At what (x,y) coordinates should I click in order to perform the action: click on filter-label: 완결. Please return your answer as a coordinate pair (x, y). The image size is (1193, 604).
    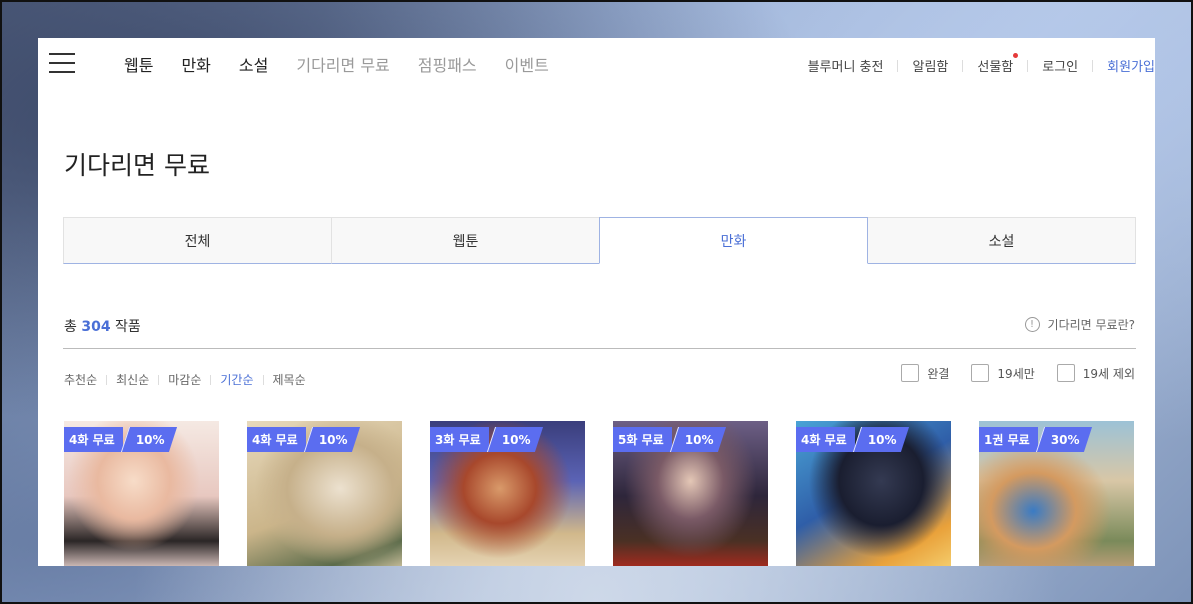
    Looking at the image, I should click on (938, 373).